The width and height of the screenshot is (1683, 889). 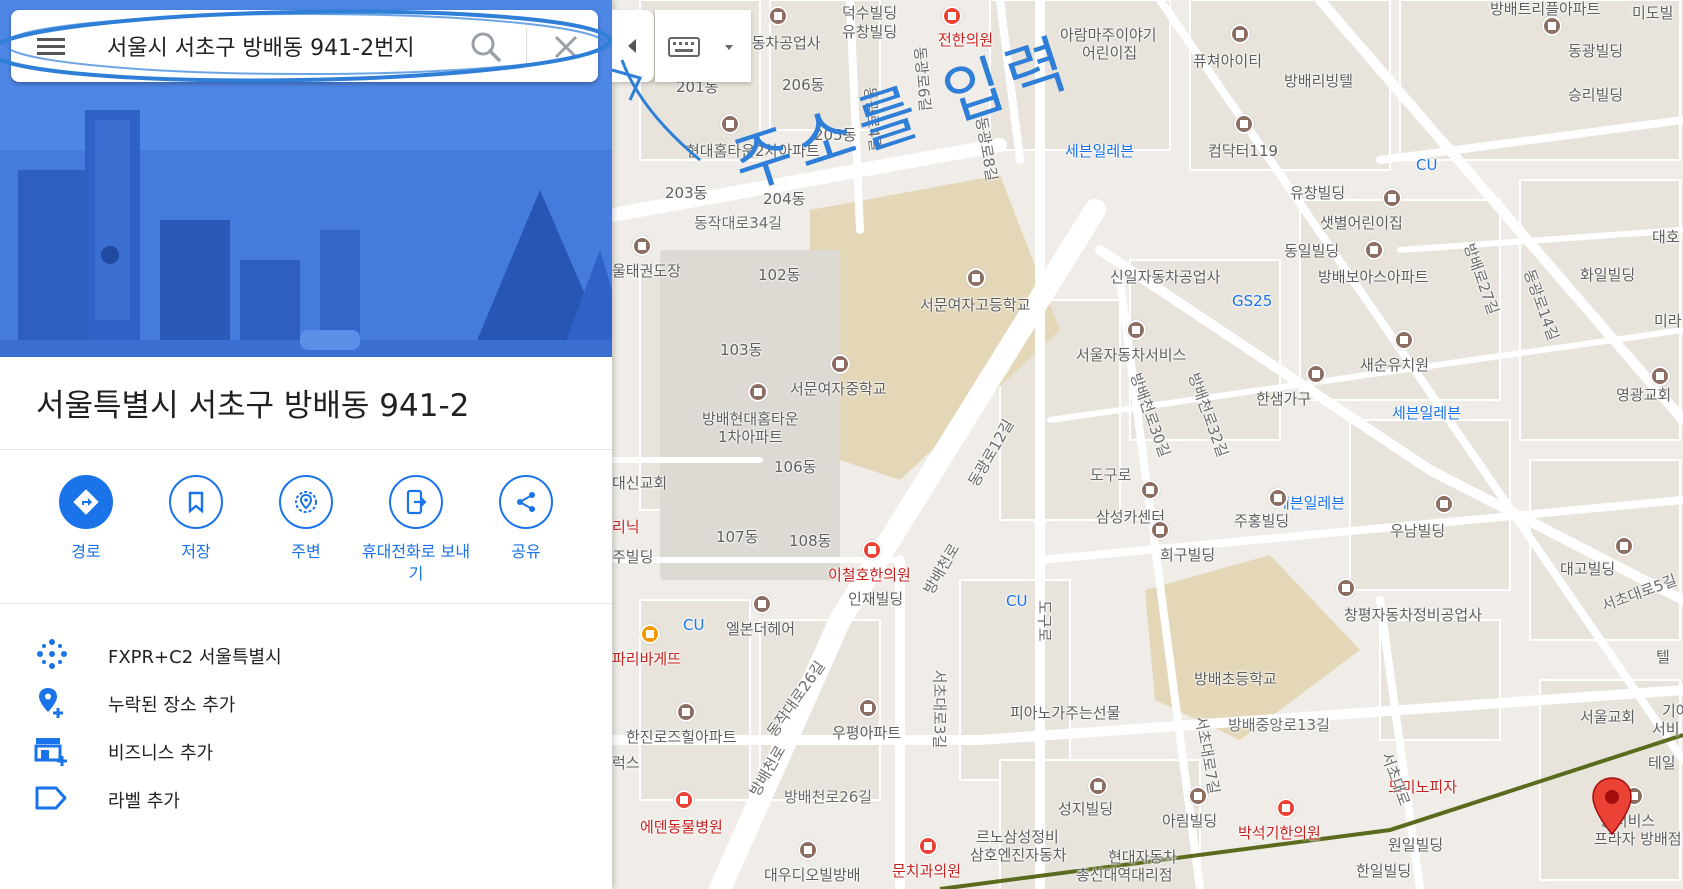 I want to click on map-label: 106동, so click(x=795, y=467).